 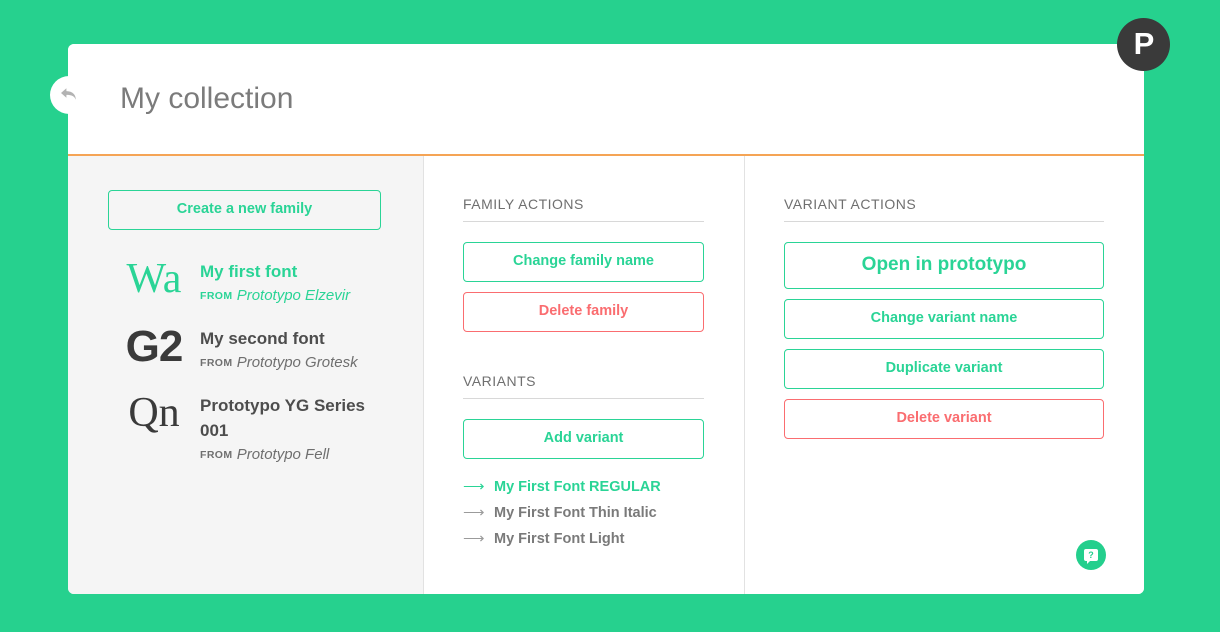 I want to click on delete-variant-button: Delete variant, so click(x=944, y=418).